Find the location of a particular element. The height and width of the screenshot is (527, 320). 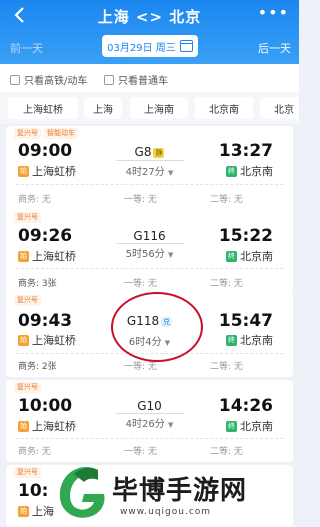

more-menu-icon: ••• is located at coordinates (273, 12).